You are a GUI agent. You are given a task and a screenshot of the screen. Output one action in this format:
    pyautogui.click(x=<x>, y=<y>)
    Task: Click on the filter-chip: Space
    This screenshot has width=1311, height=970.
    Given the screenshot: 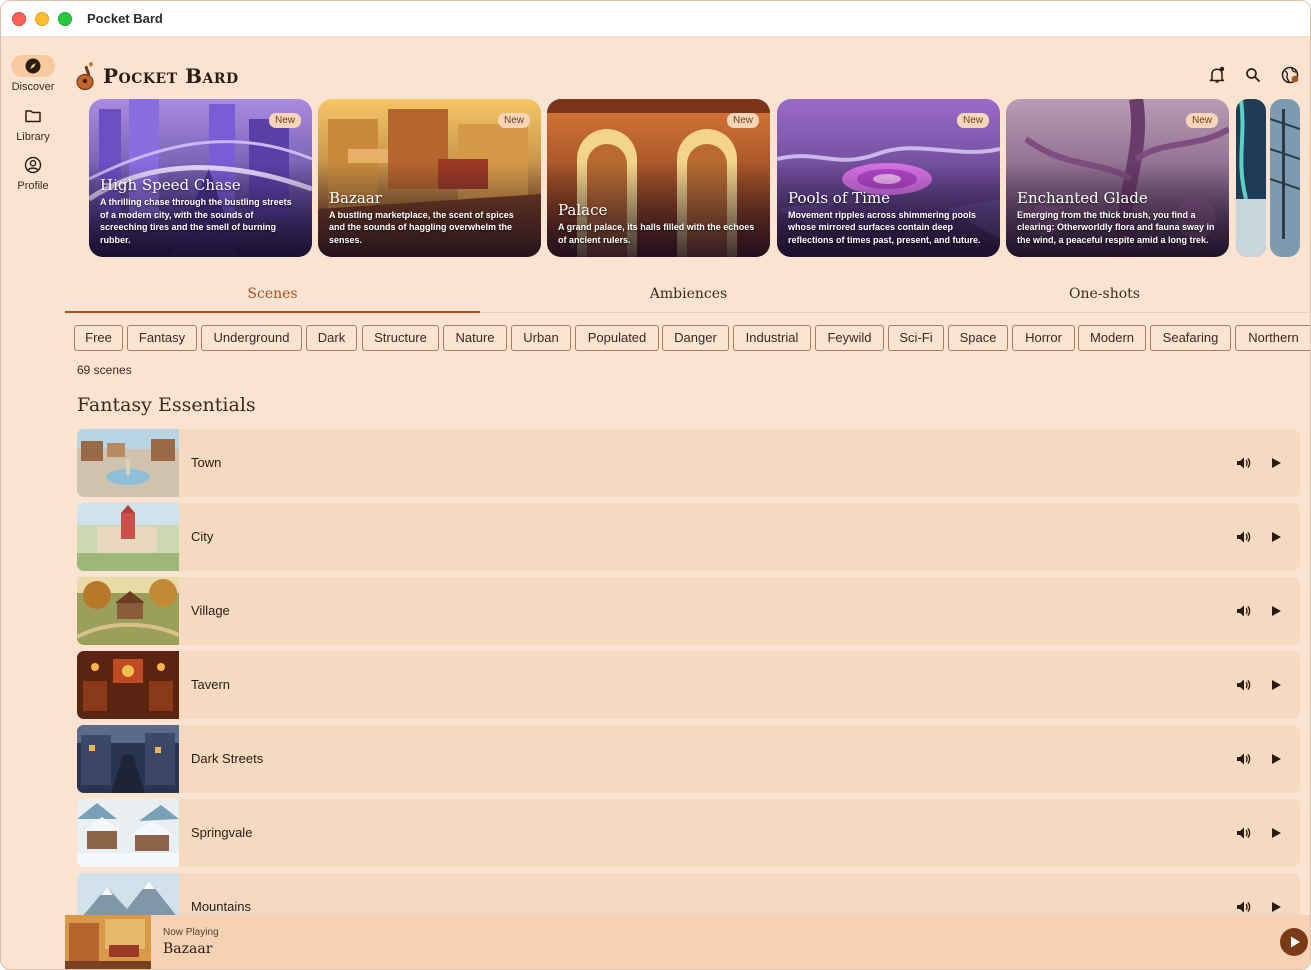 What is the action you would take?
    pyautogui.click(x=978, y=338)
    